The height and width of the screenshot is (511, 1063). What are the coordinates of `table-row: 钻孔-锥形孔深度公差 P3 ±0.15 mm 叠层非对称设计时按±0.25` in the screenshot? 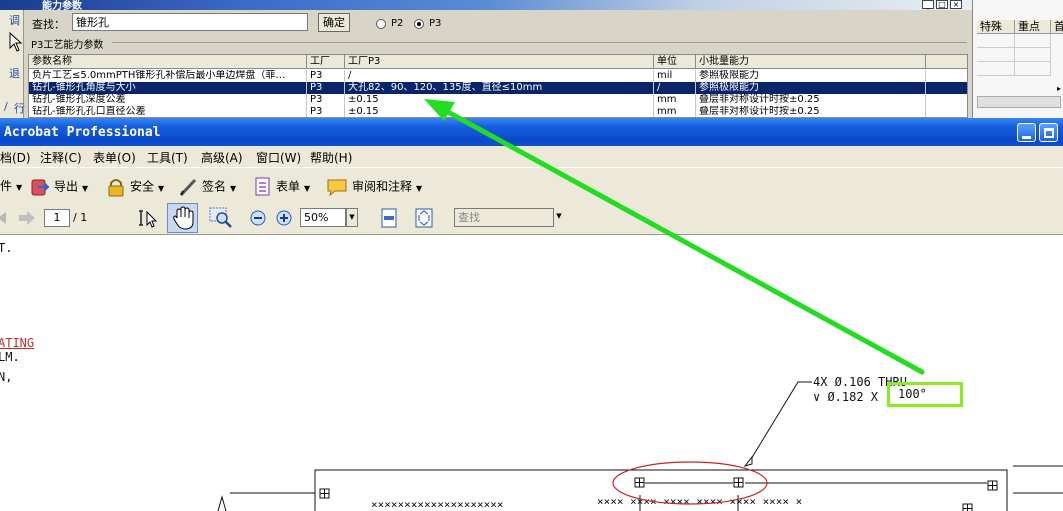 It's located at (498, 100).